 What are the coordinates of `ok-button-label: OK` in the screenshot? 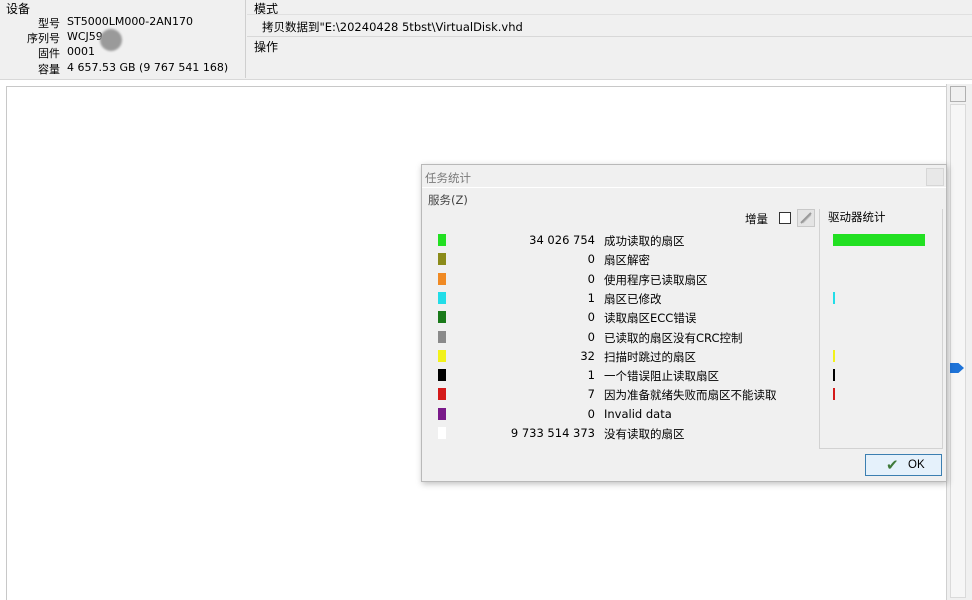 It's located at (916, 465).